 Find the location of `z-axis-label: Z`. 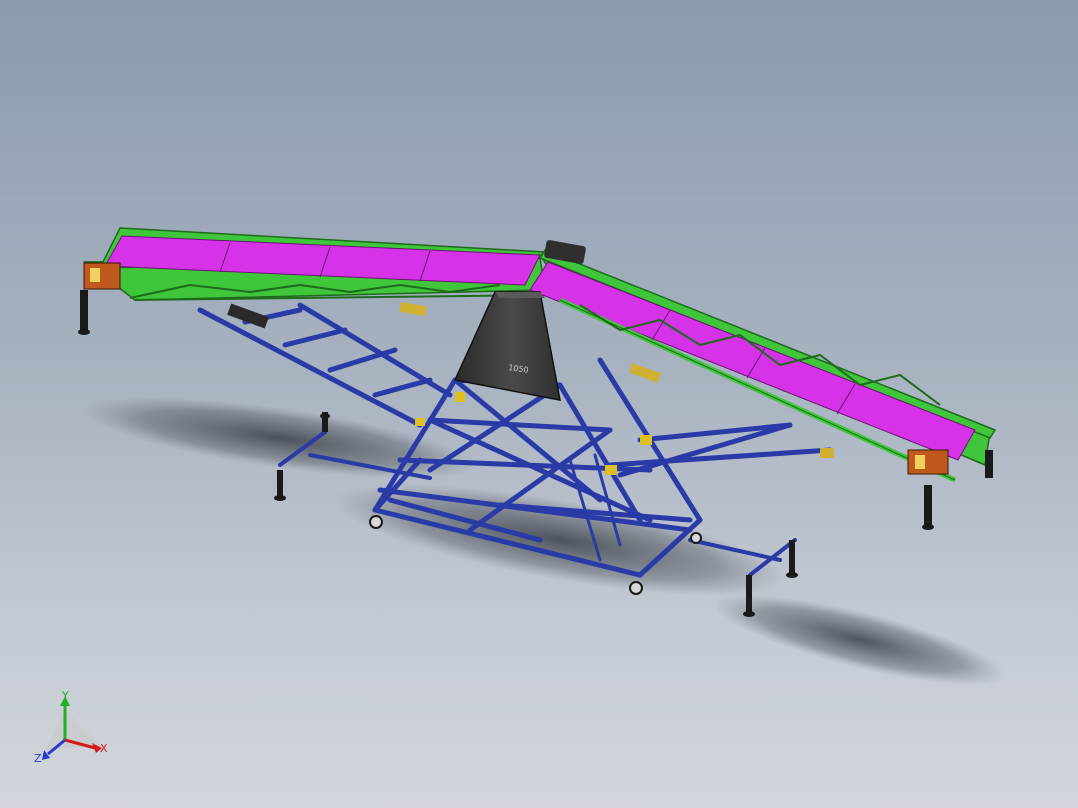

z-axis-label: Z is located at coordinates (38, 758).